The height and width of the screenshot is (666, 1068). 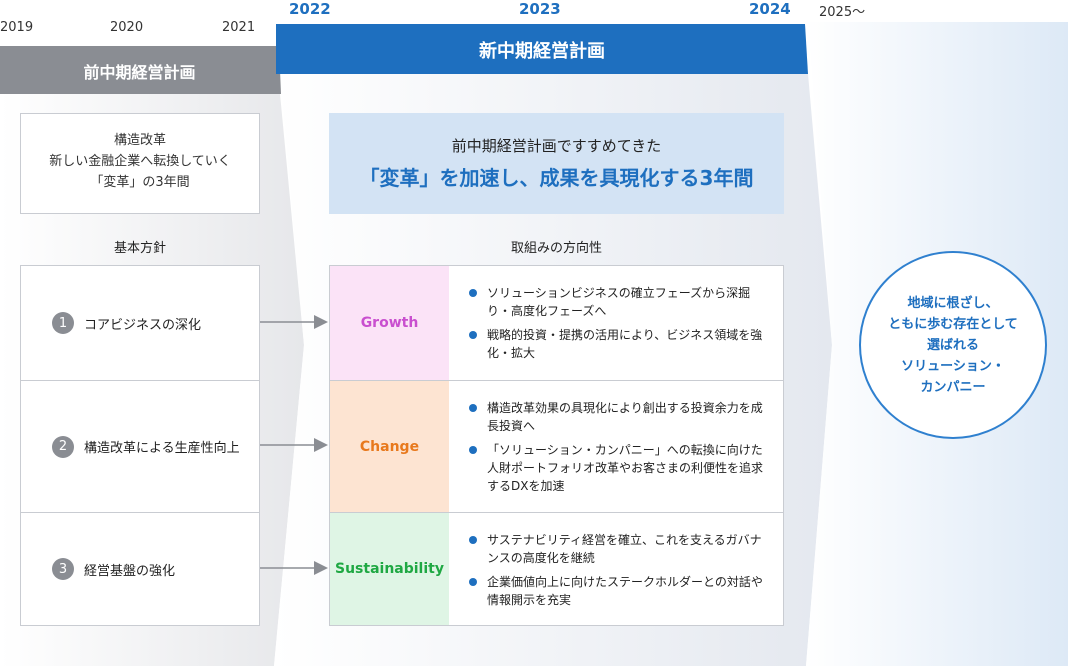 What do you see at coordinates (239, 27) in the screenshot?
I see `year-2021: 2021` at bounding box center [239, 27].